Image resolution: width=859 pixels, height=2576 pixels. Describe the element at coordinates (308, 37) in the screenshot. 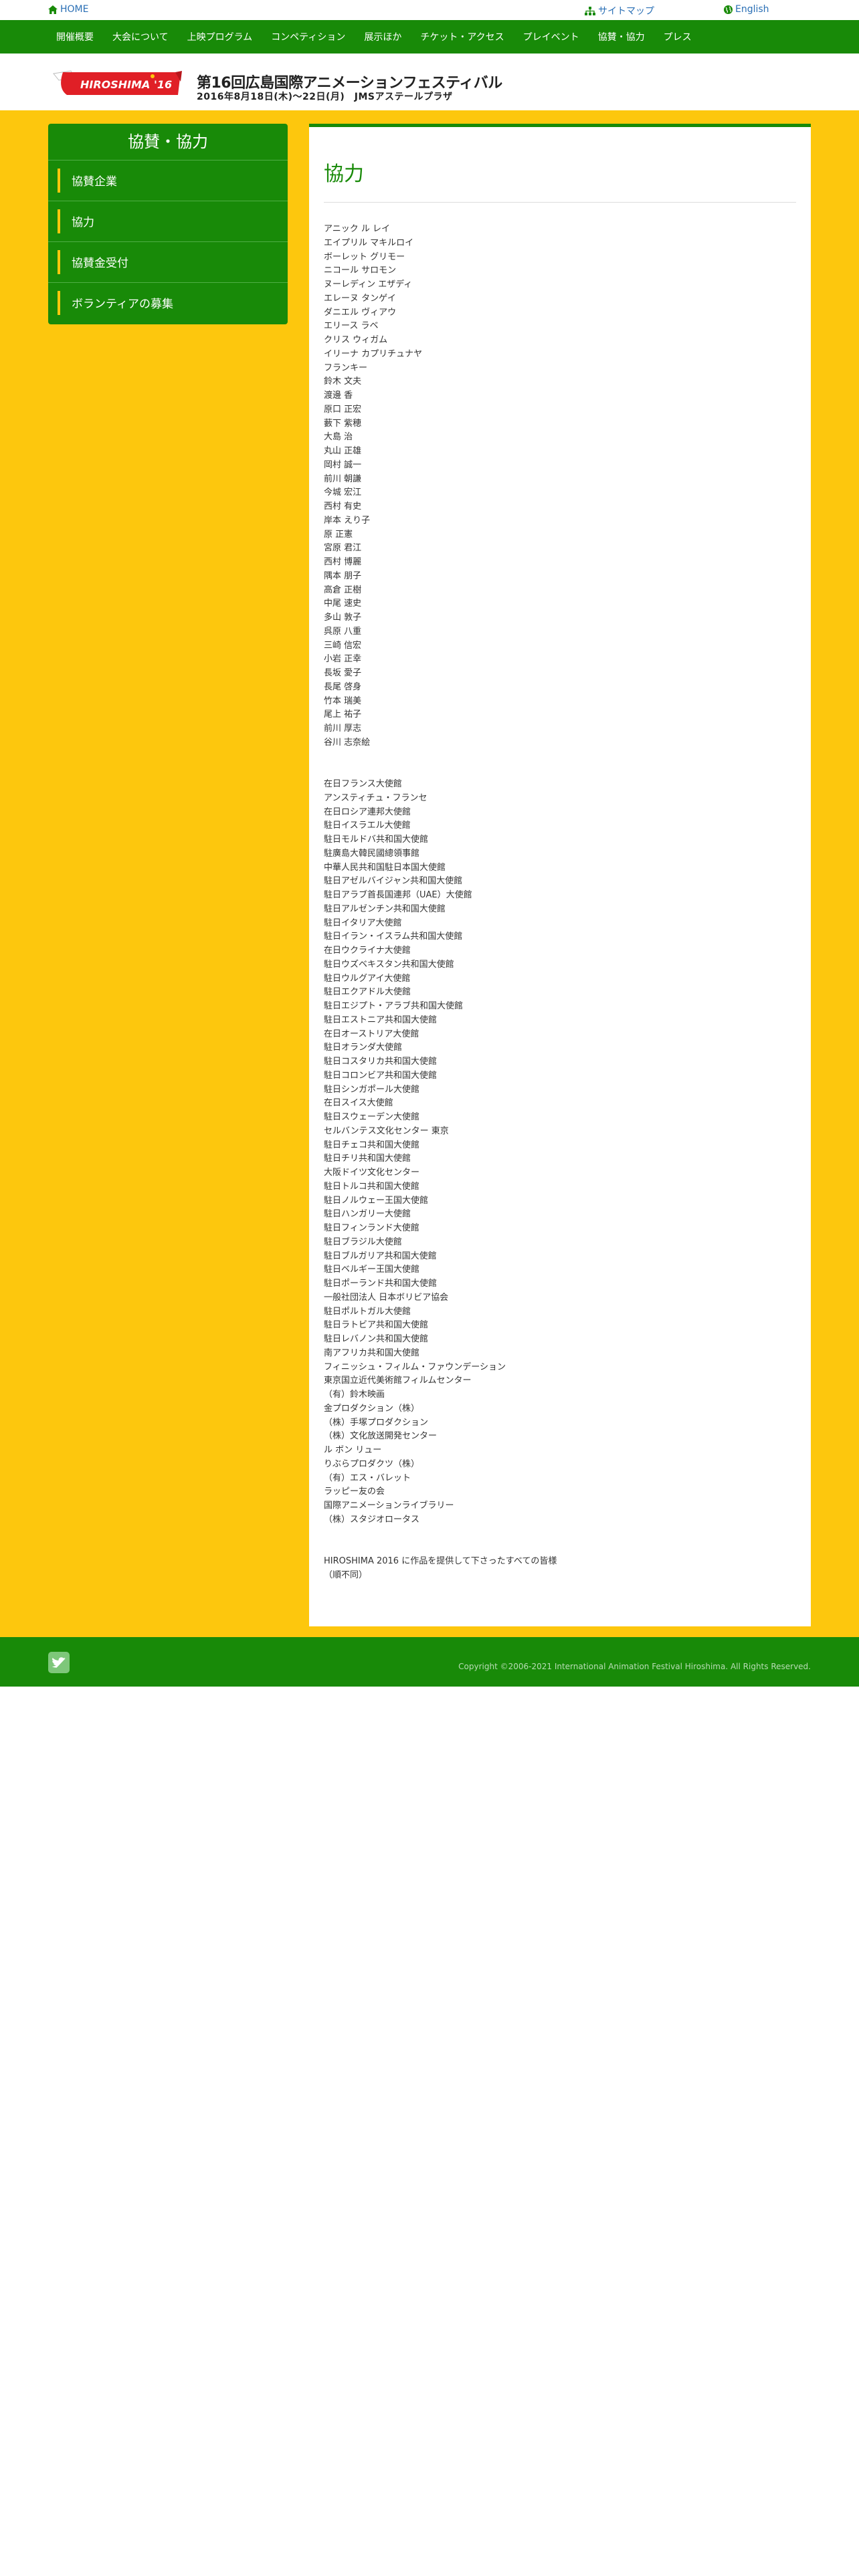

I see `nav-item-competition: コンペティション` at that location.